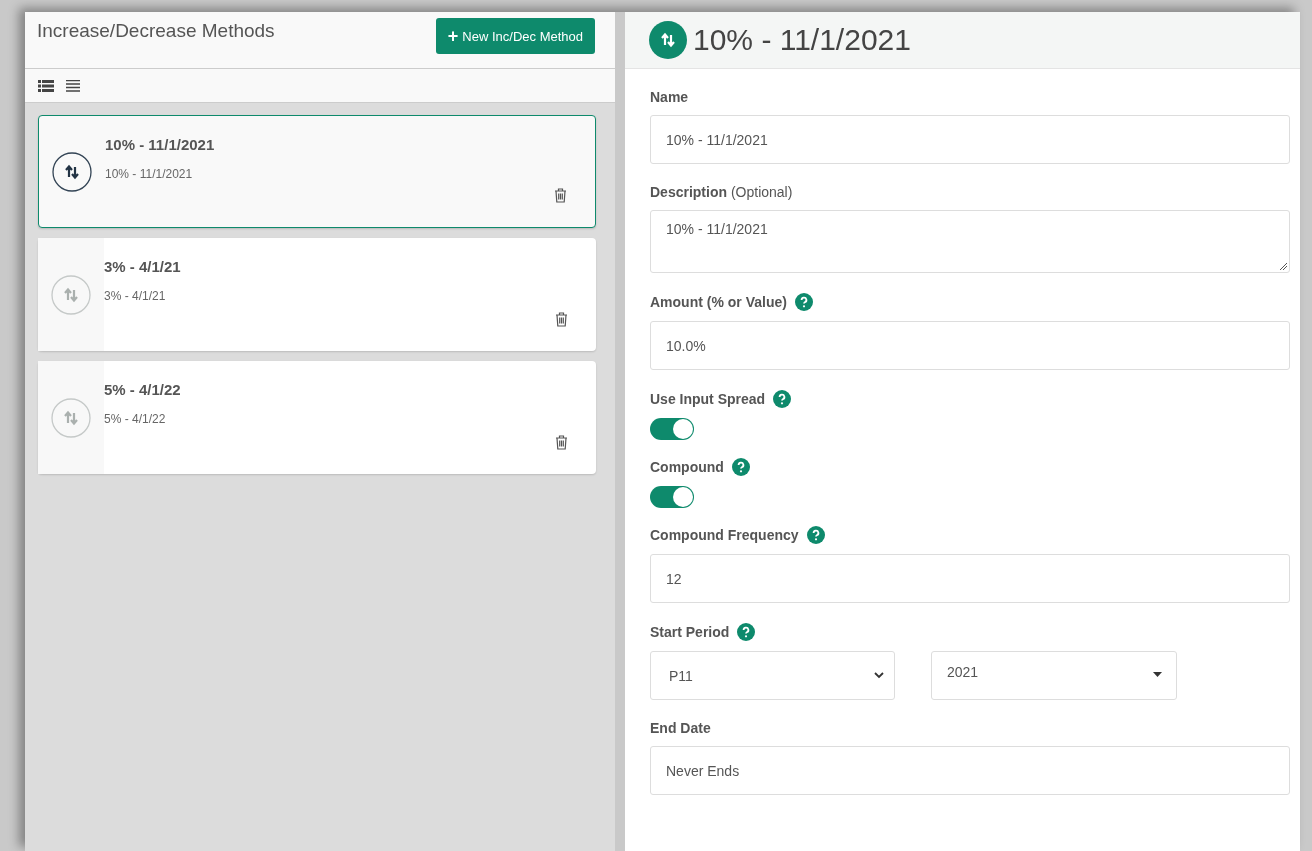 The height and width of the screenshot is (851, 1312). What do you see at coordinates (669, 97) in the screenshot?
I see `field-label: Name` at bounding box center [669, 97].